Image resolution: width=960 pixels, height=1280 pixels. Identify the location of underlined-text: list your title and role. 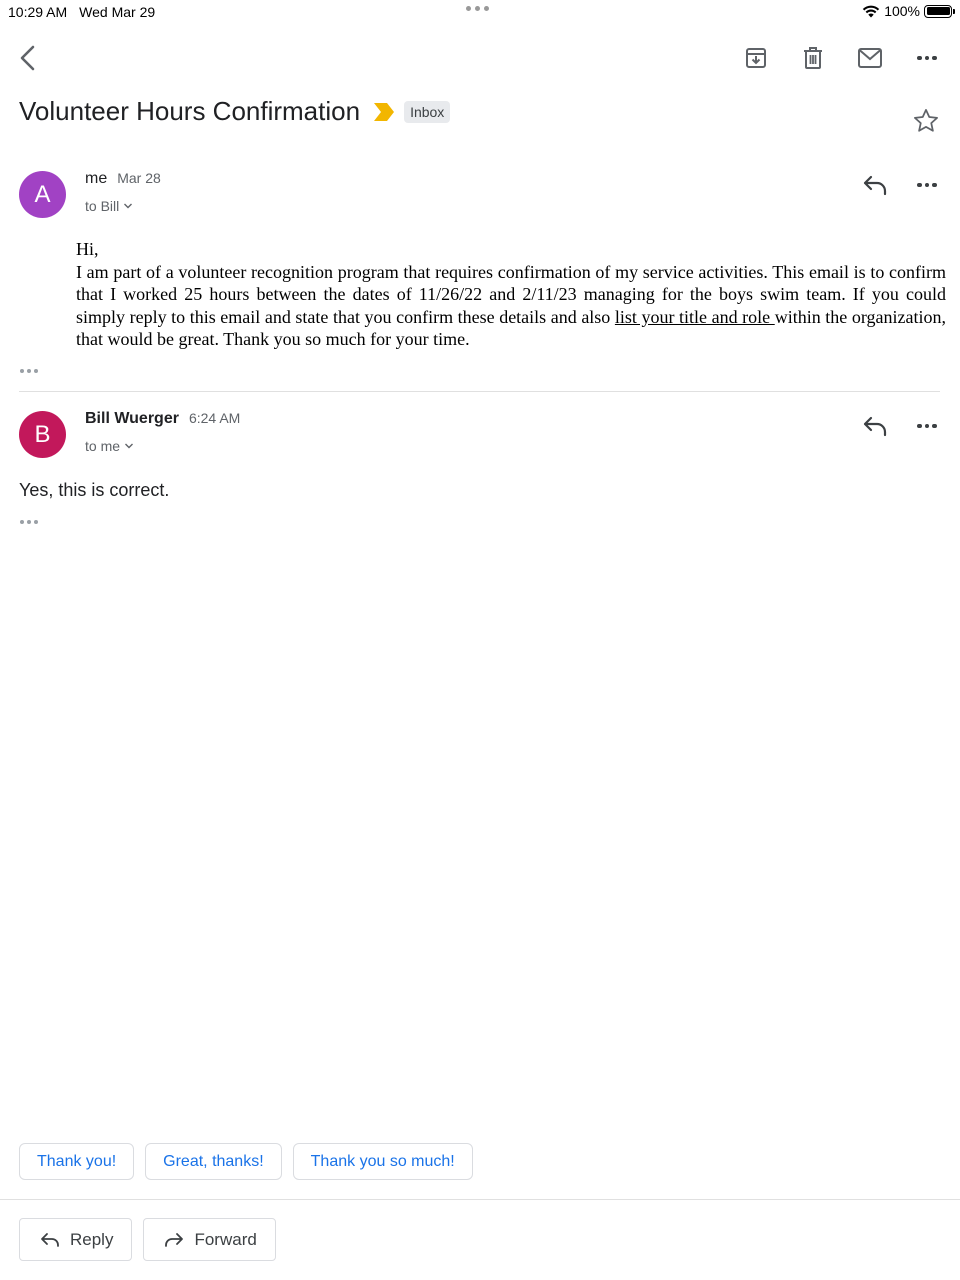
(694, 316).